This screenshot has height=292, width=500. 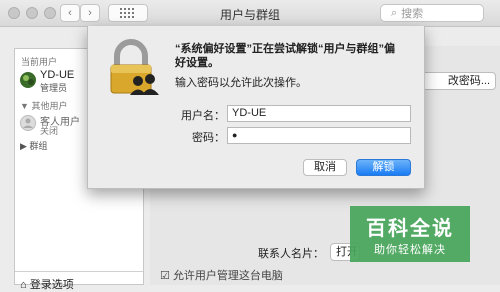 I want to click on search-icon: ⌕, so click(x=394, y=12).